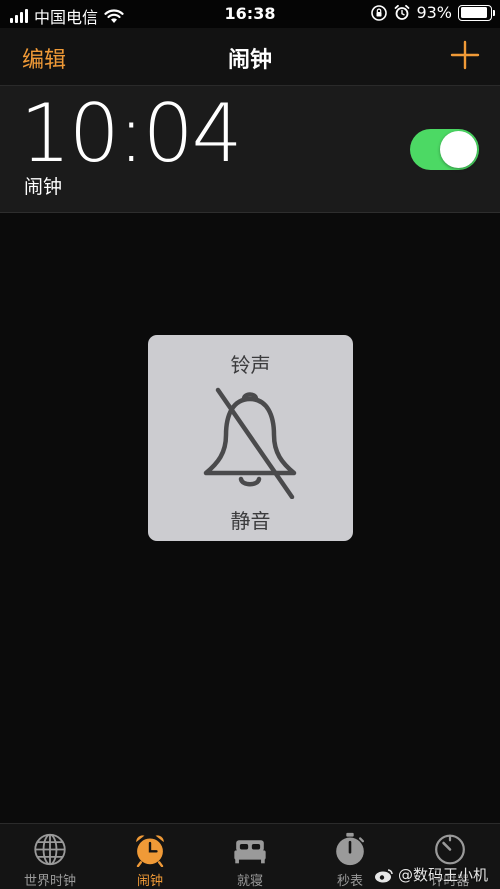  I want to click on tab-world-clock: 世界时钟, so click(50, 856).